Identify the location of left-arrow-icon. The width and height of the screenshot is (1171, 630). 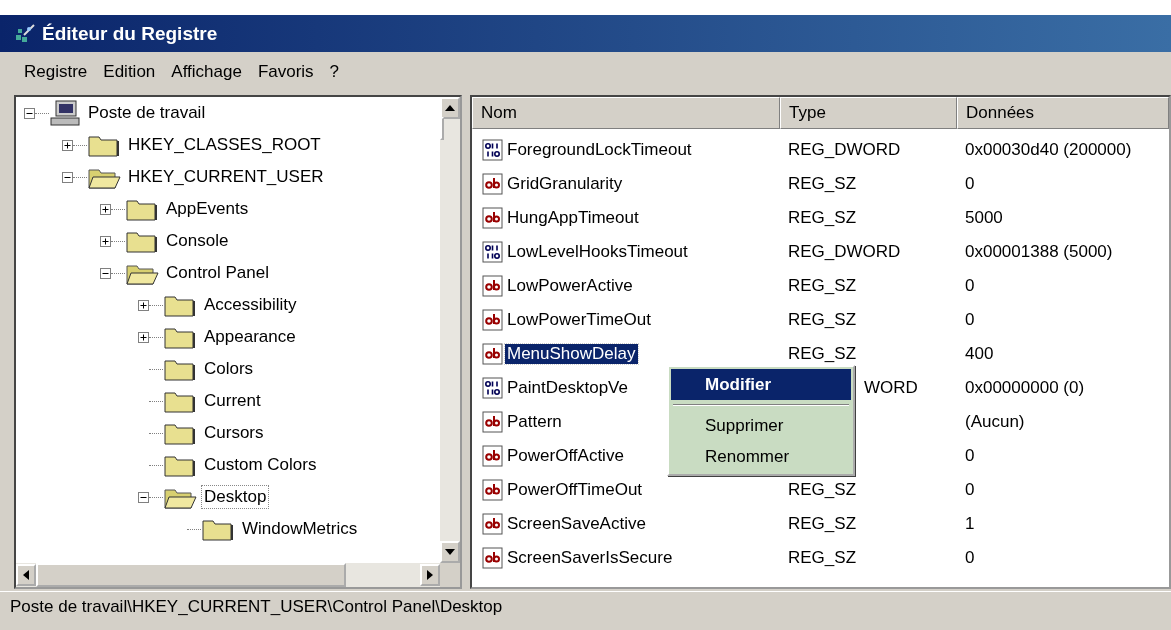
(26, 575).